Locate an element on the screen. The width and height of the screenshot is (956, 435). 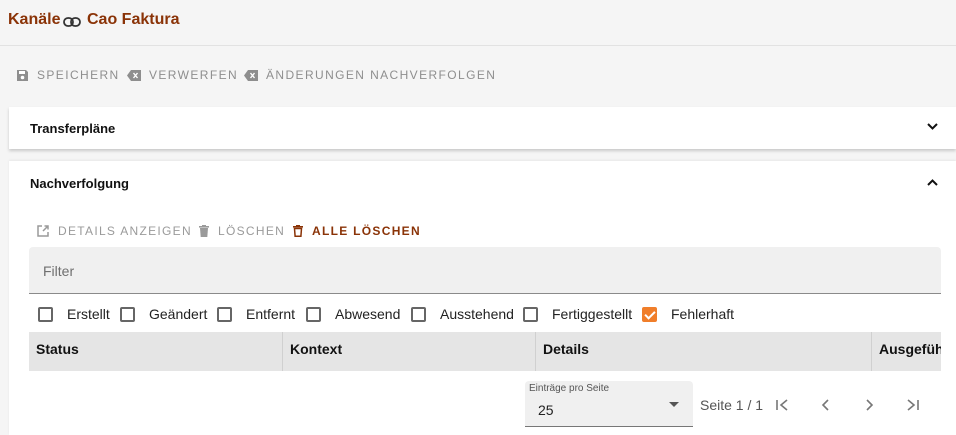
per-page-select: Einträge pro Seite 25 is located at coordinates (609, 404).